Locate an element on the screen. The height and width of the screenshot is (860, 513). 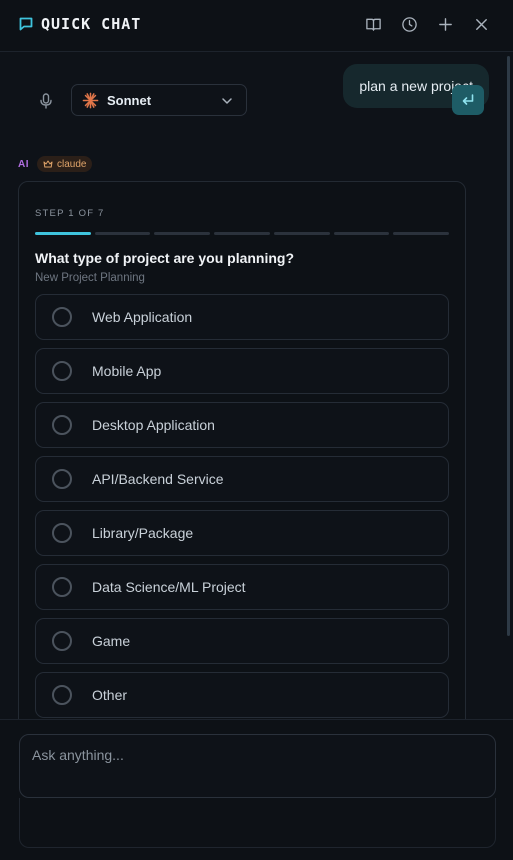
close-icon is located at coordinates (481, 24).